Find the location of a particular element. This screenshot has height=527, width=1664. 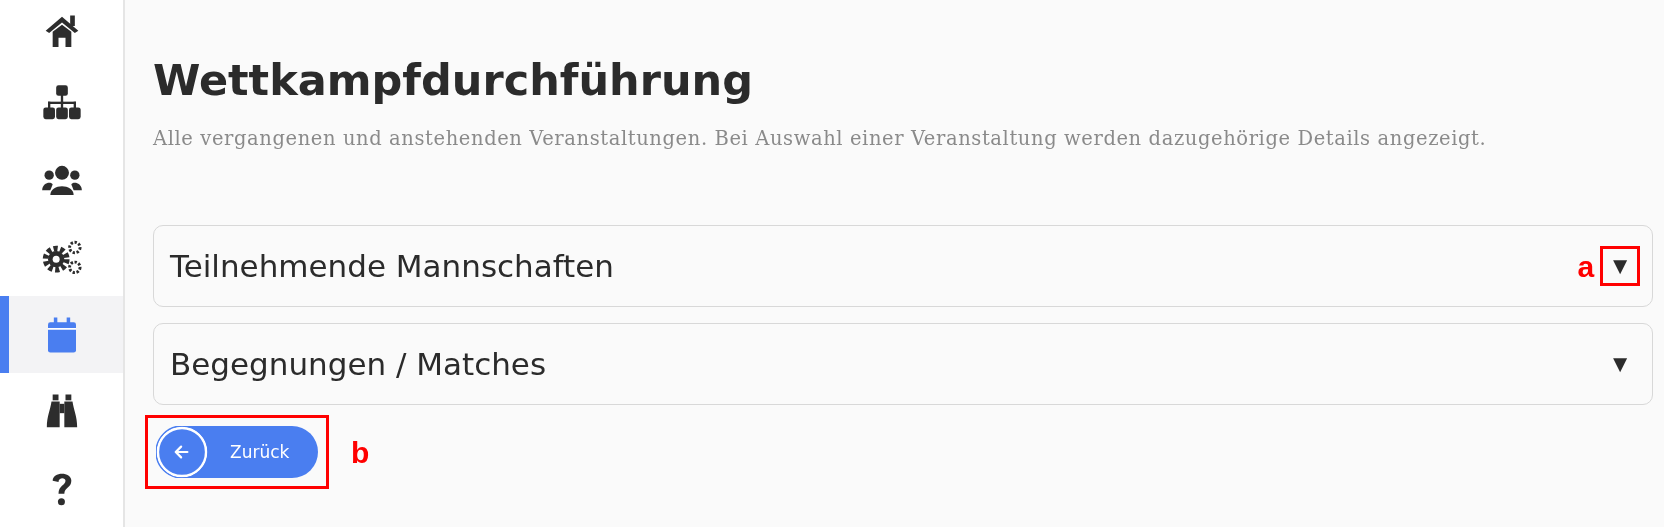

accordion-title: Teilnehmende Mannschaften is located at coordinates (392, 266).